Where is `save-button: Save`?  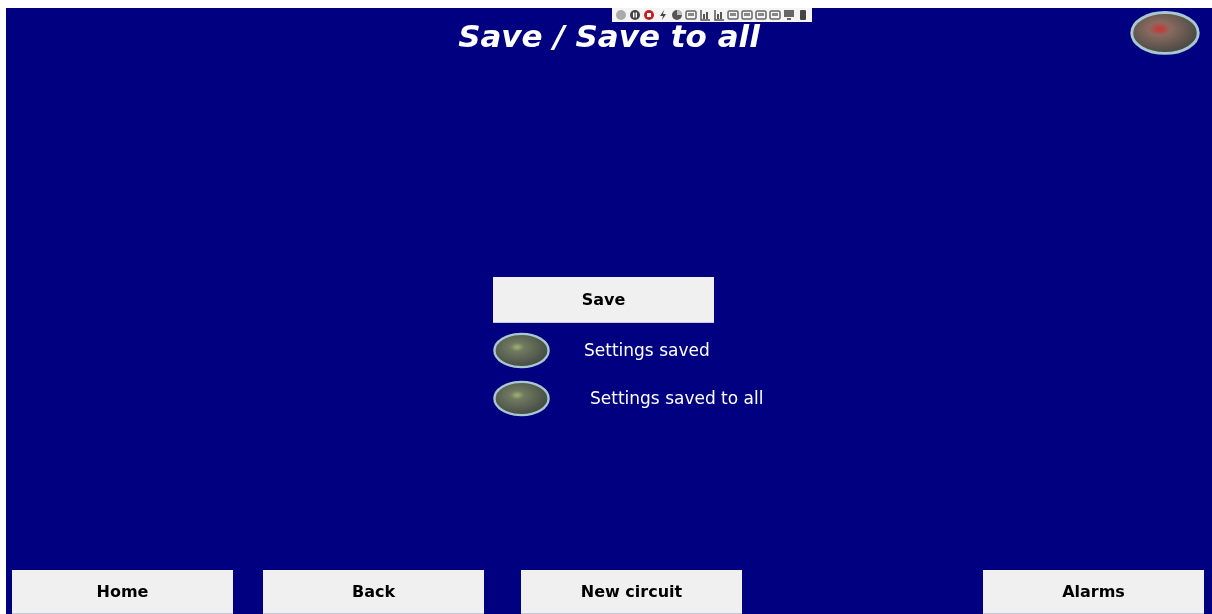
save-button: Save is located at coordinates (603, 300).